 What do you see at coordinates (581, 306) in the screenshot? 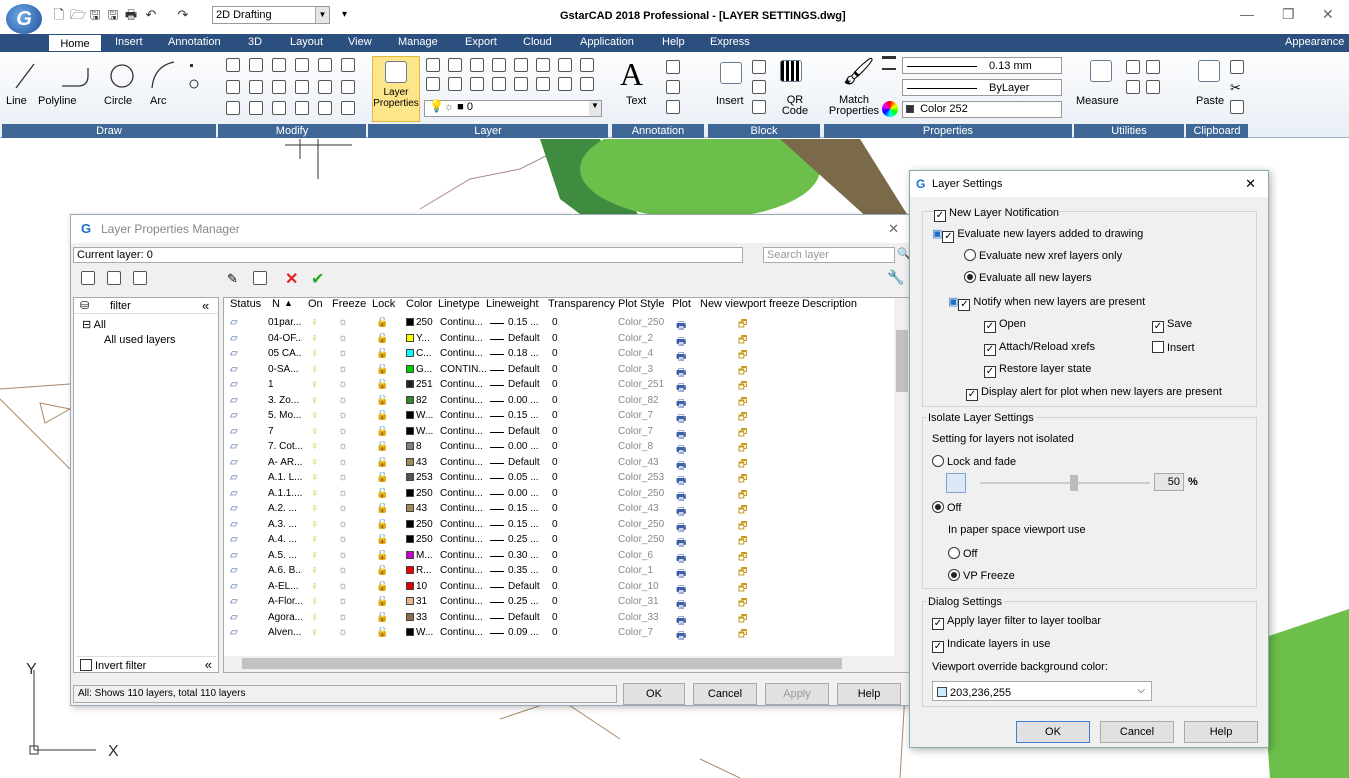
I see `col-transparency: Transparency` at bounding box center [581, 306].